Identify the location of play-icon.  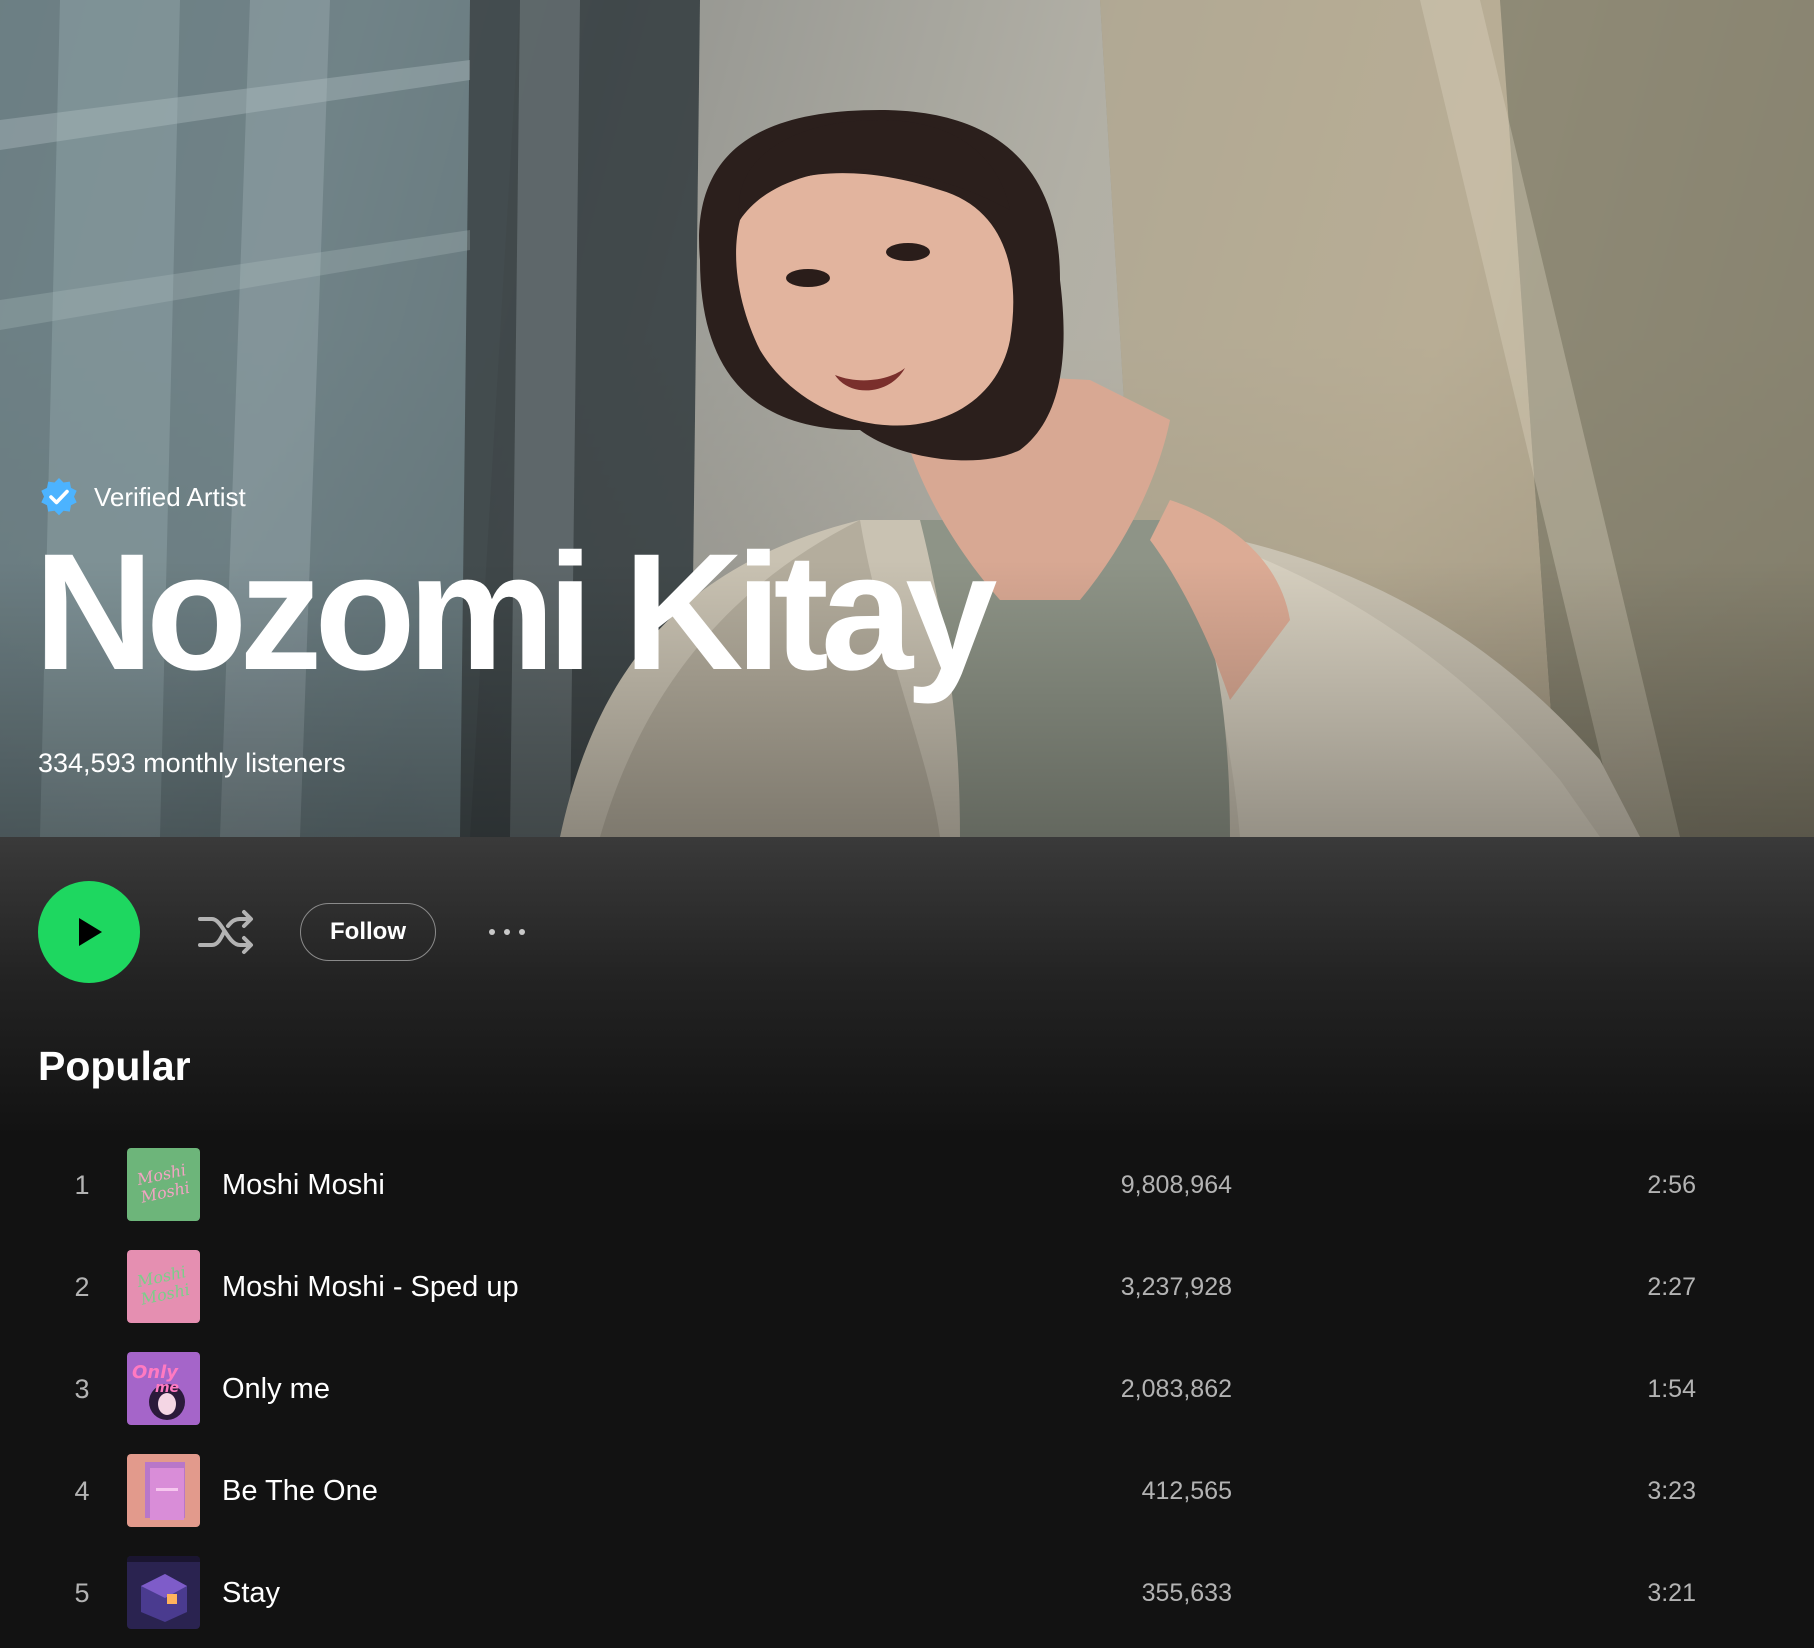
(90, 932).